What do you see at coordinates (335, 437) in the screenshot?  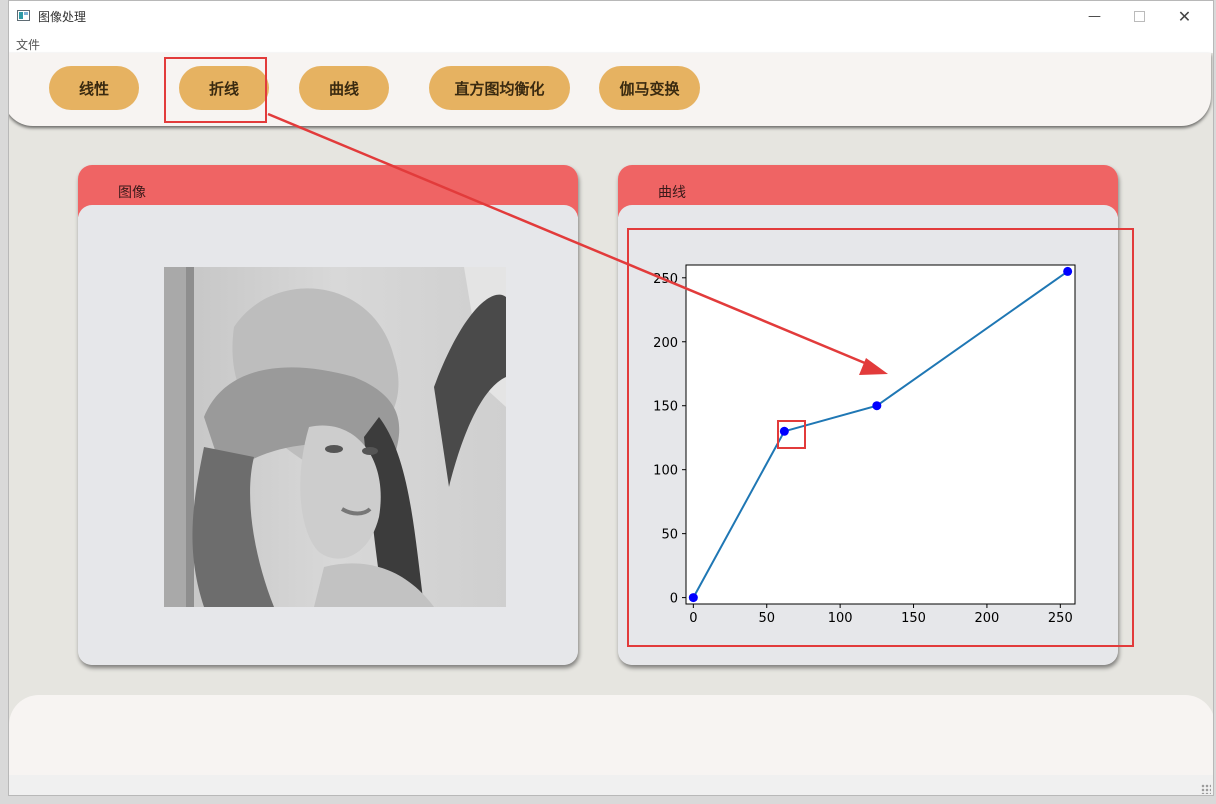 I see `processed-image` at bounding box center [335, 437].